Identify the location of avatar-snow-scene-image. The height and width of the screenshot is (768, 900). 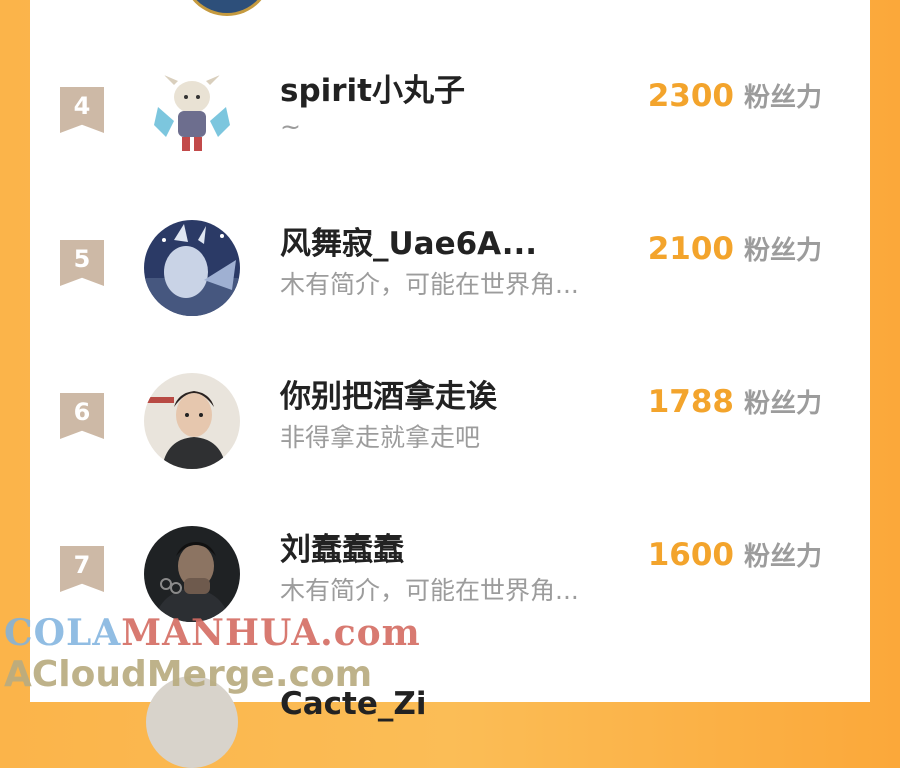
(192, 268).